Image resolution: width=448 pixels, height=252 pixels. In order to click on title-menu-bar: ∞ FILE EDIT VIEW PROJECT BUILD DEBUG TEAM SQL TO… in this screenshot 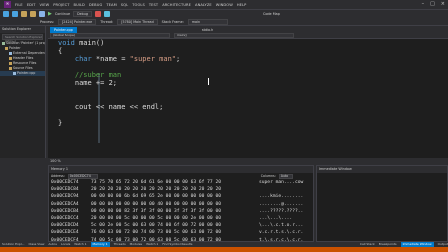, I will do `click(224, 4)`.